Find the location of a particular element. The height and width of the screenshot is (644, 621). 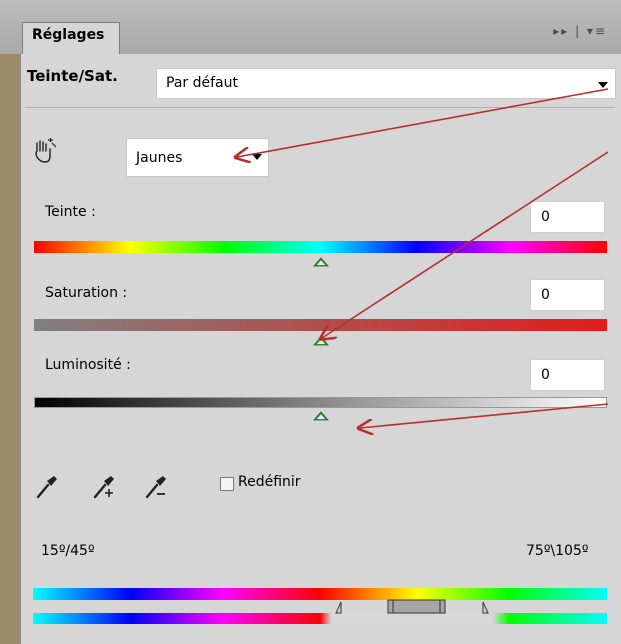

targeted-adjustment-hand-icon is located at coordinates (44, 151).